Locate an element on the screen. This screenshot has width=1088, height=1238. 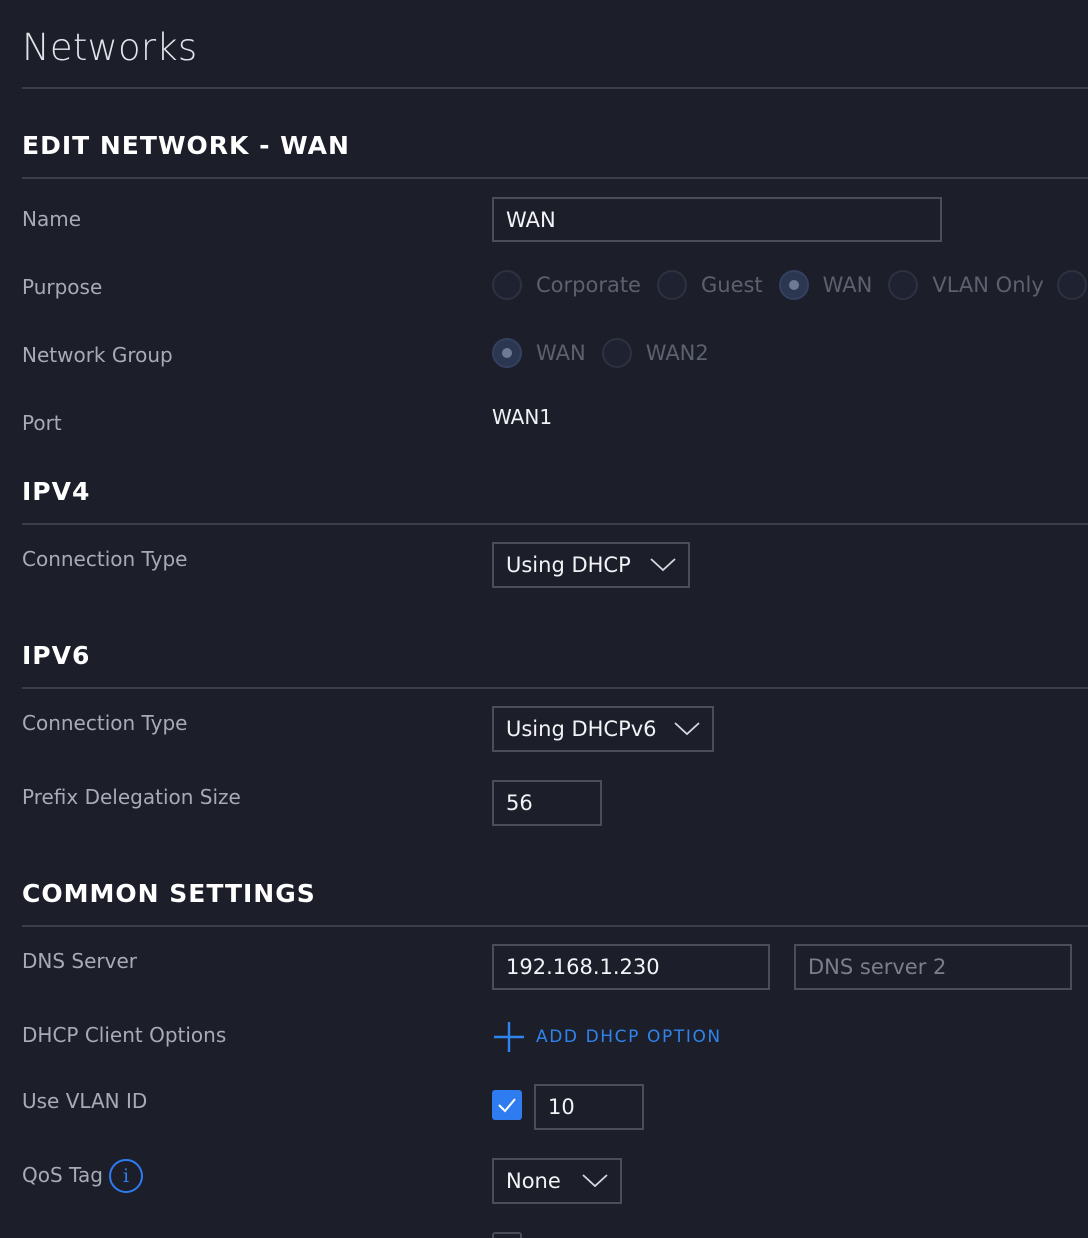
qos-tag-select: None is located at coordinates (557, 1181).